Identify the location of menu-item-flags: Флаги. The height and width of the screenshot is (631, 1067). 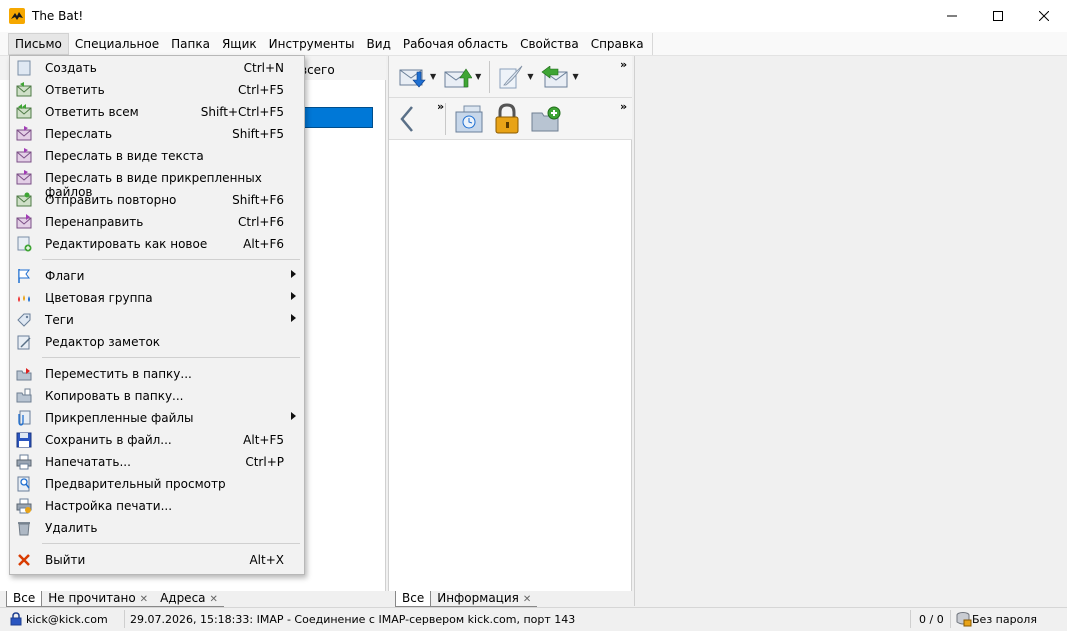
(157, 276).